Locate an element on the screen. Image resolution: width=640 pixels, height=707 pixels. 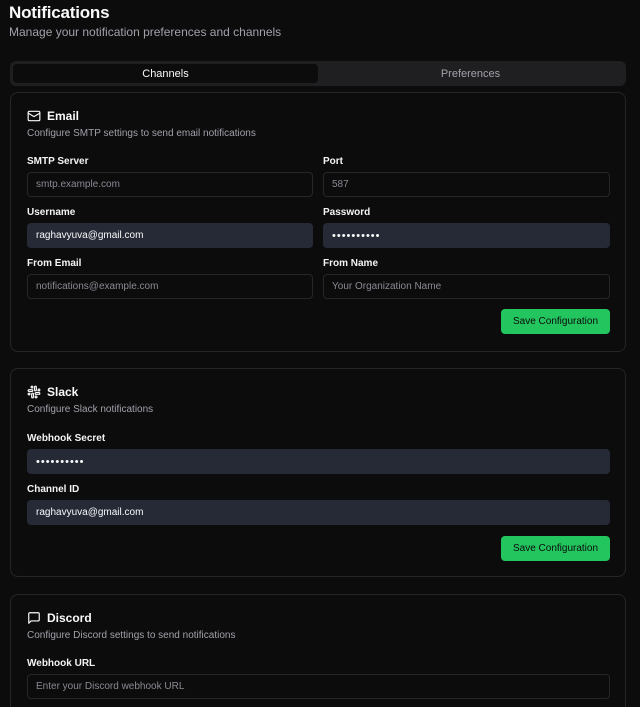
tab-list: Channels Preferences is located at coordinates (318, 73).